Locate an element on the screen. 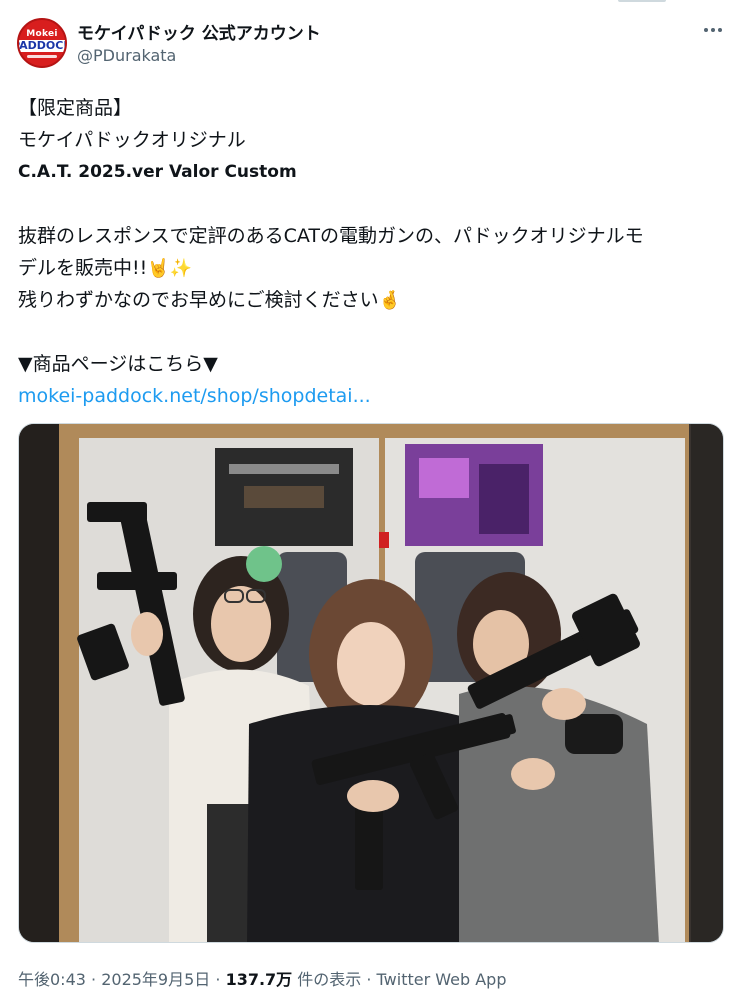  rock-sparkles-emoji-icon: 🤘✨ is located at coordinates (170, 268).